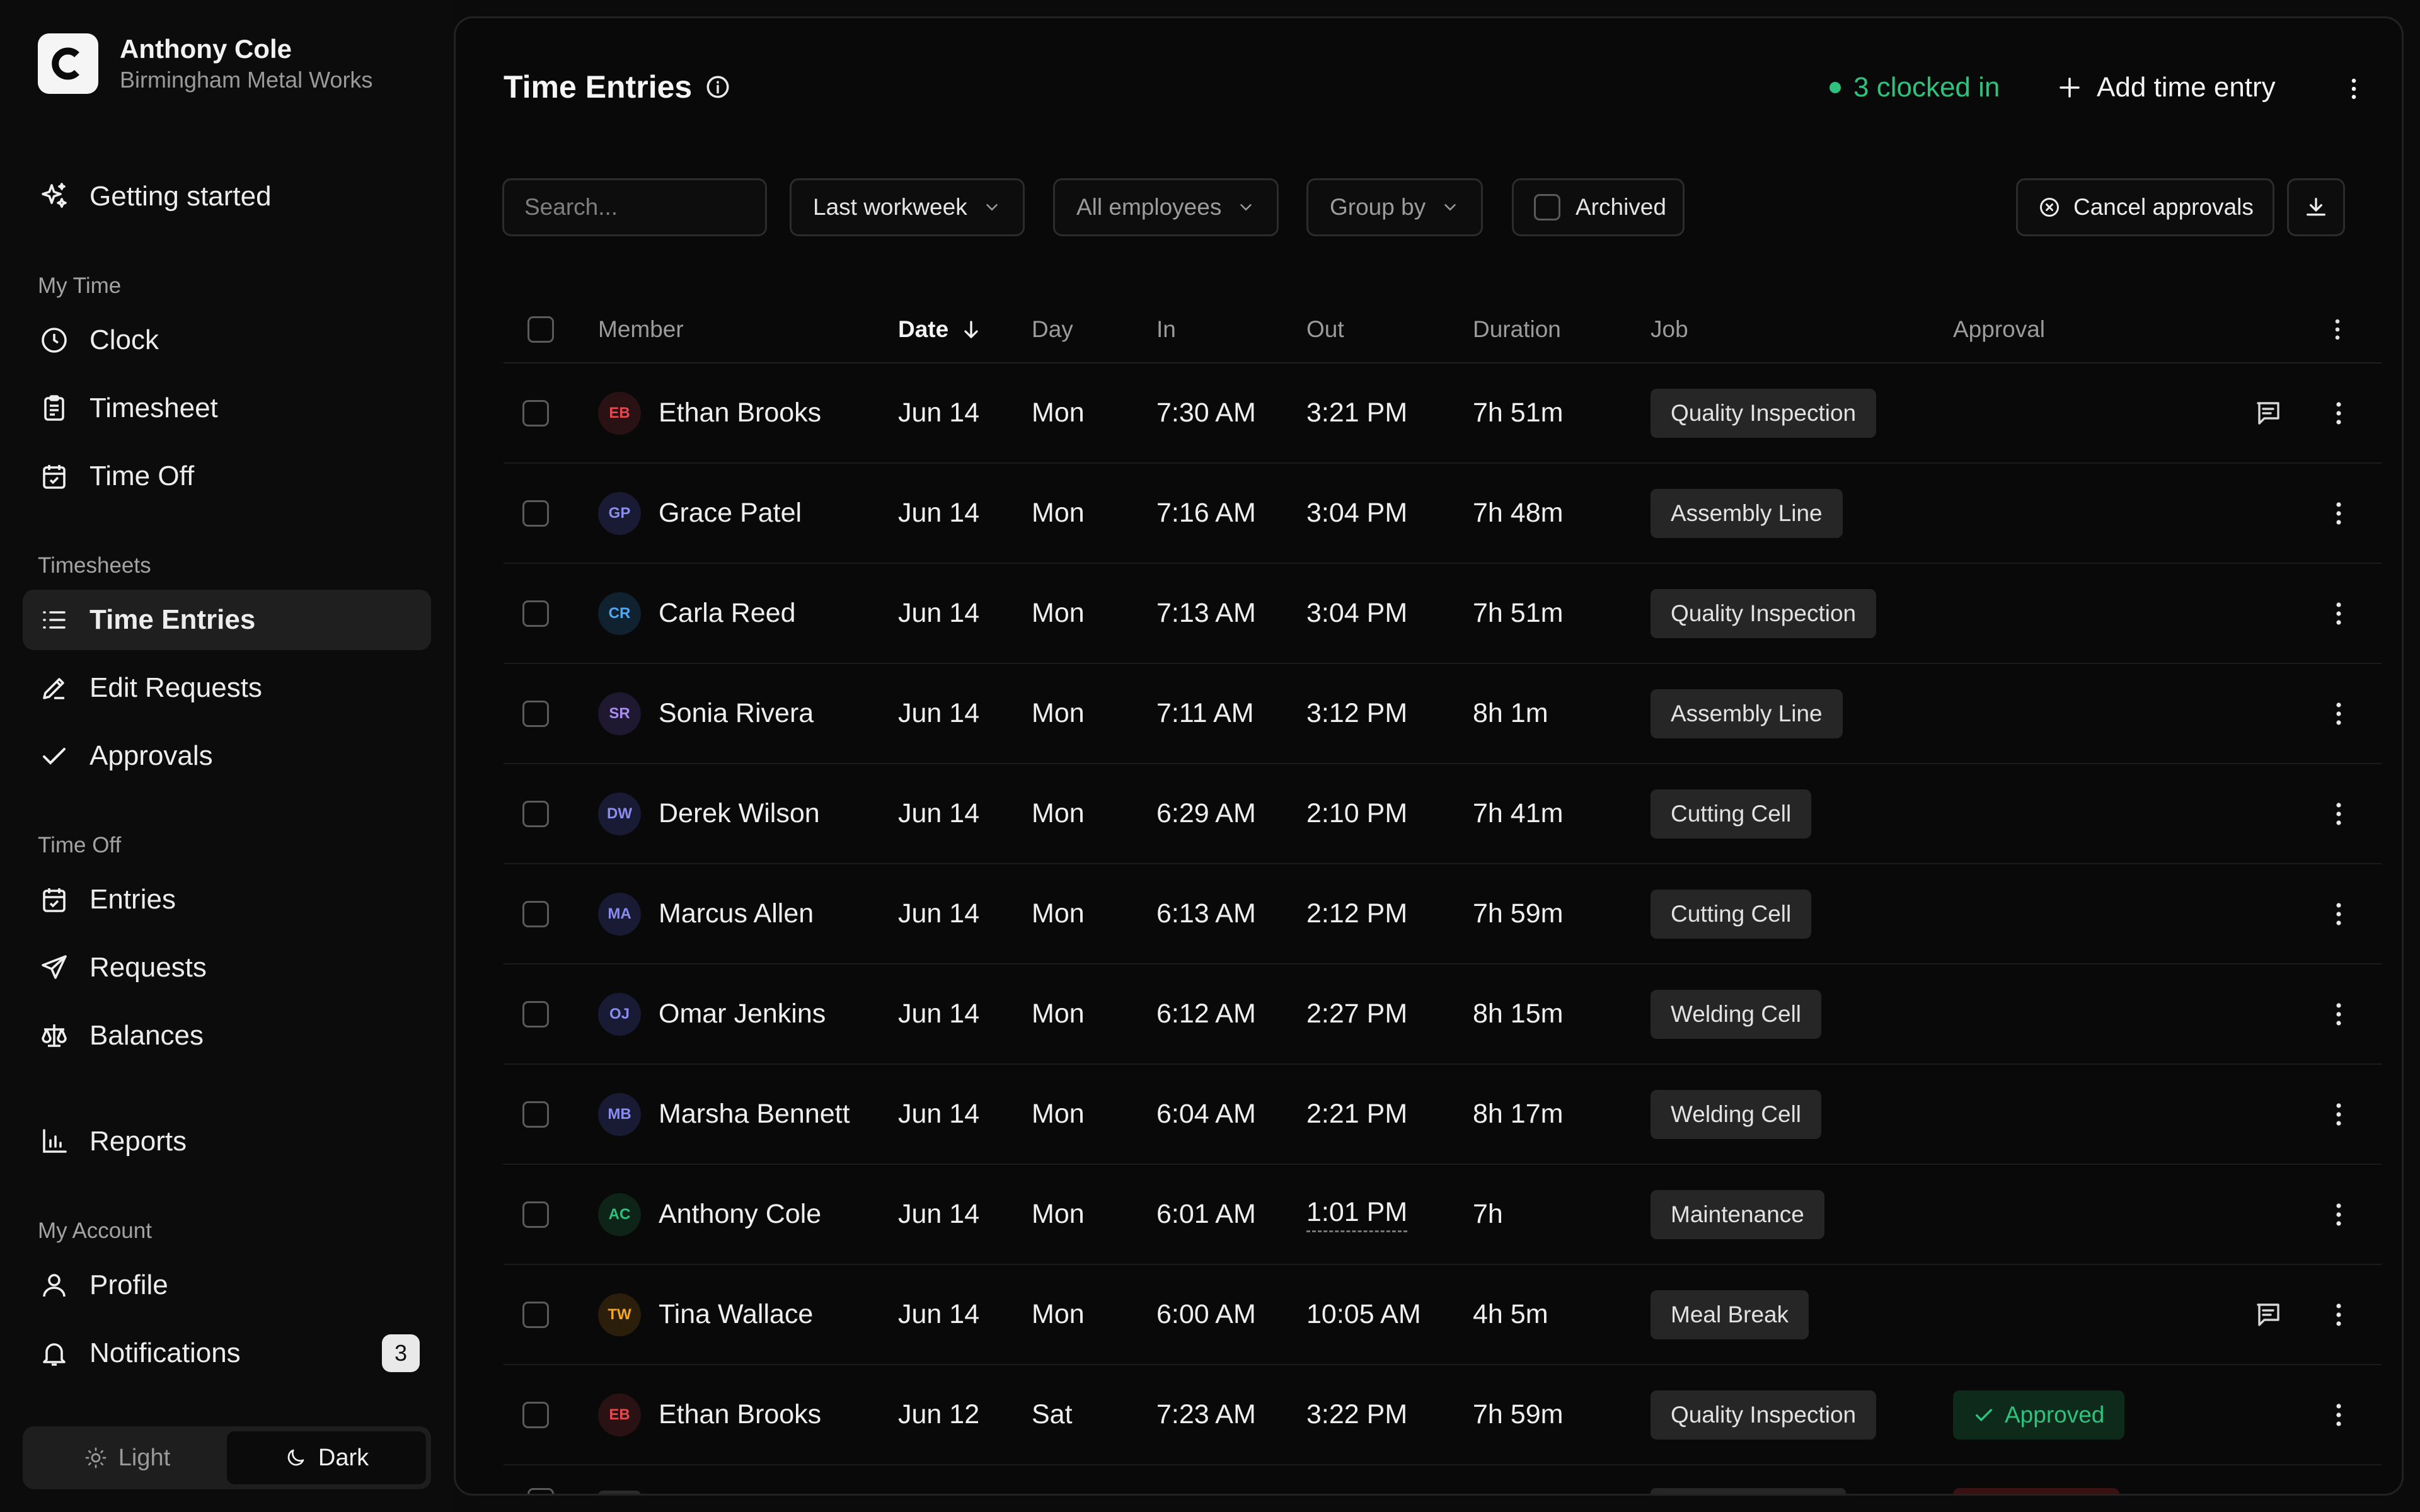  Describe the element at coordinates (1547, 207) in the screenshot. I see `archived-checkbox` at that location.